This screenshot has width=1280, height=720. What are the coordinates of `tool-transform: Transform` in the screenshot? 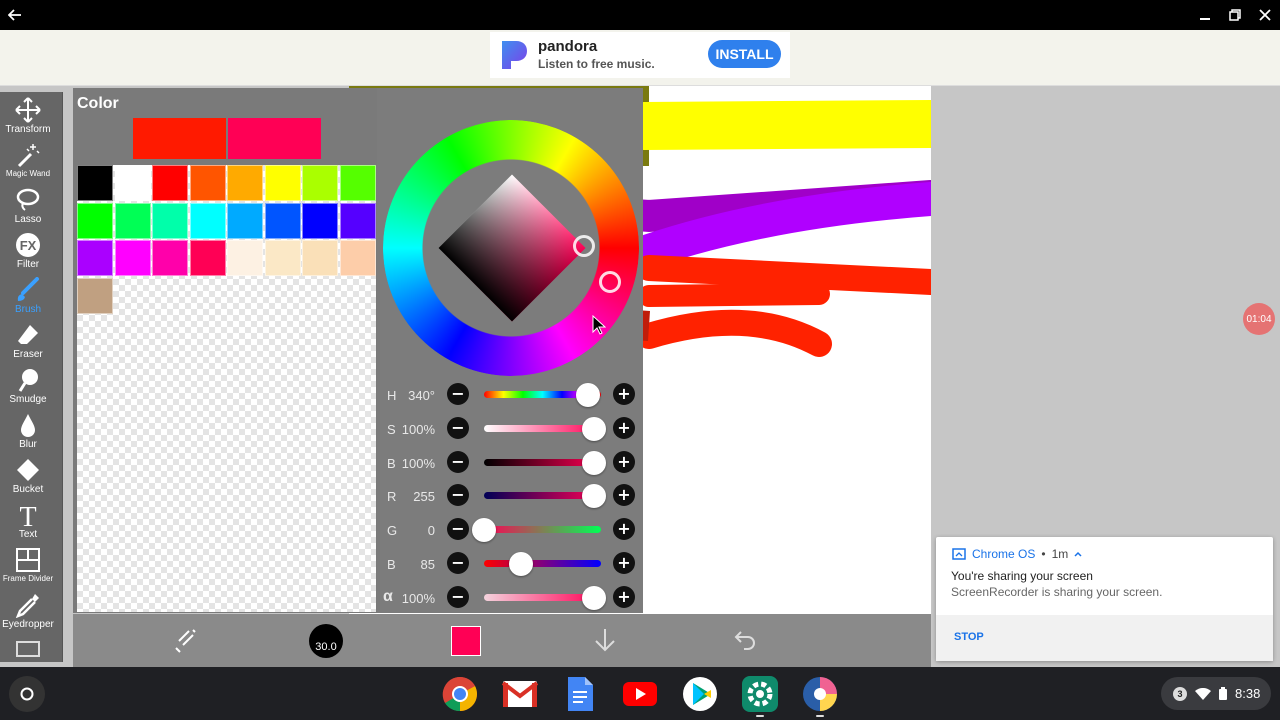 It's located at (28, 118).